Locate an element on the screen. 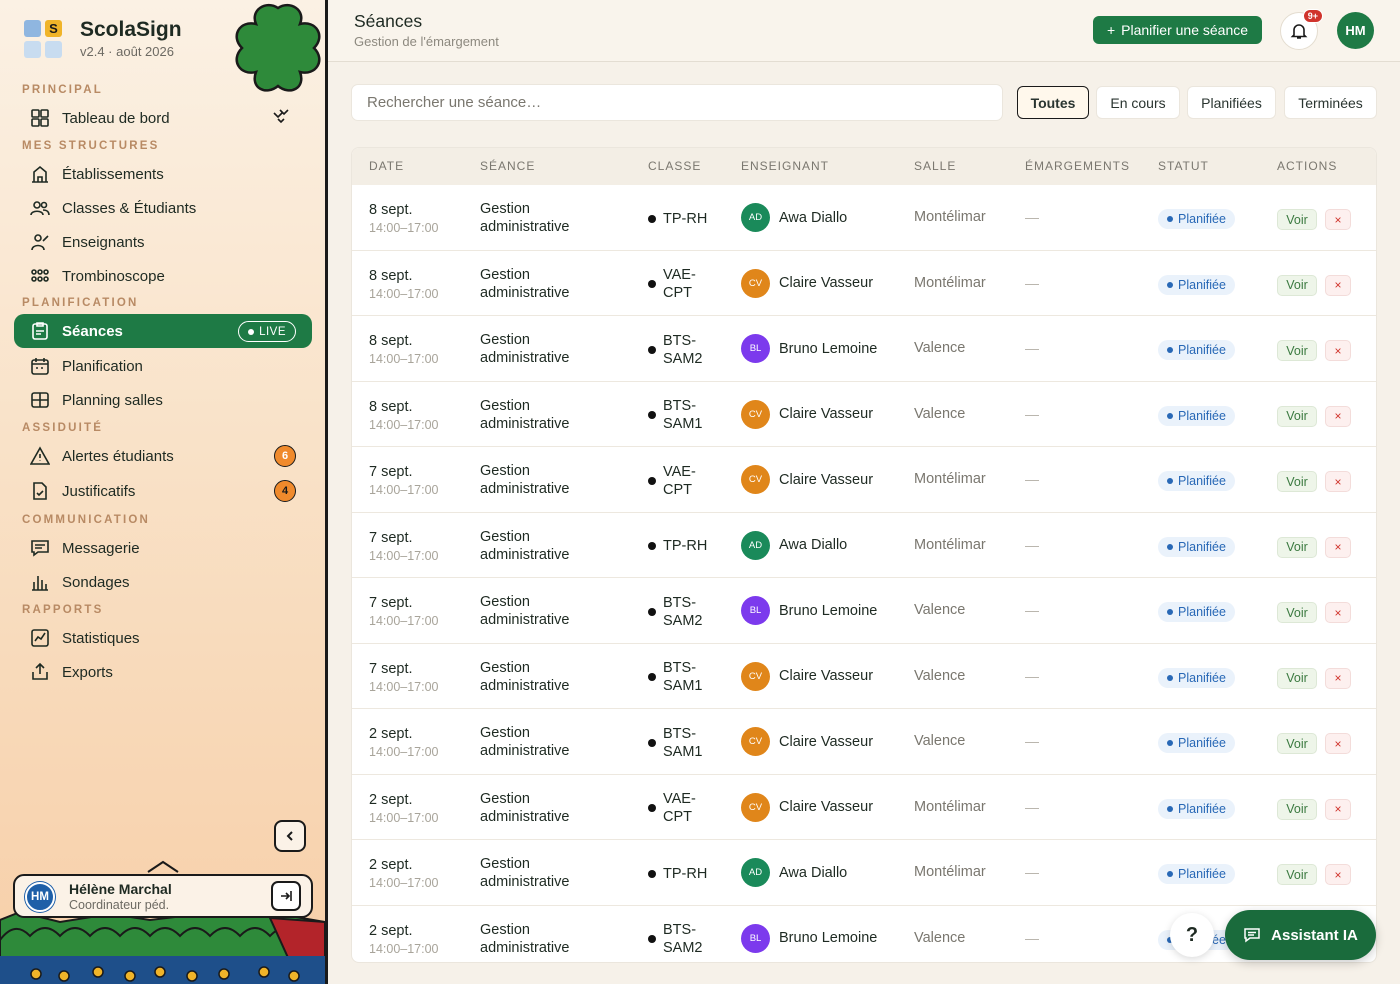  filter-finished: Terminées is located at coordinates (1330, 102).